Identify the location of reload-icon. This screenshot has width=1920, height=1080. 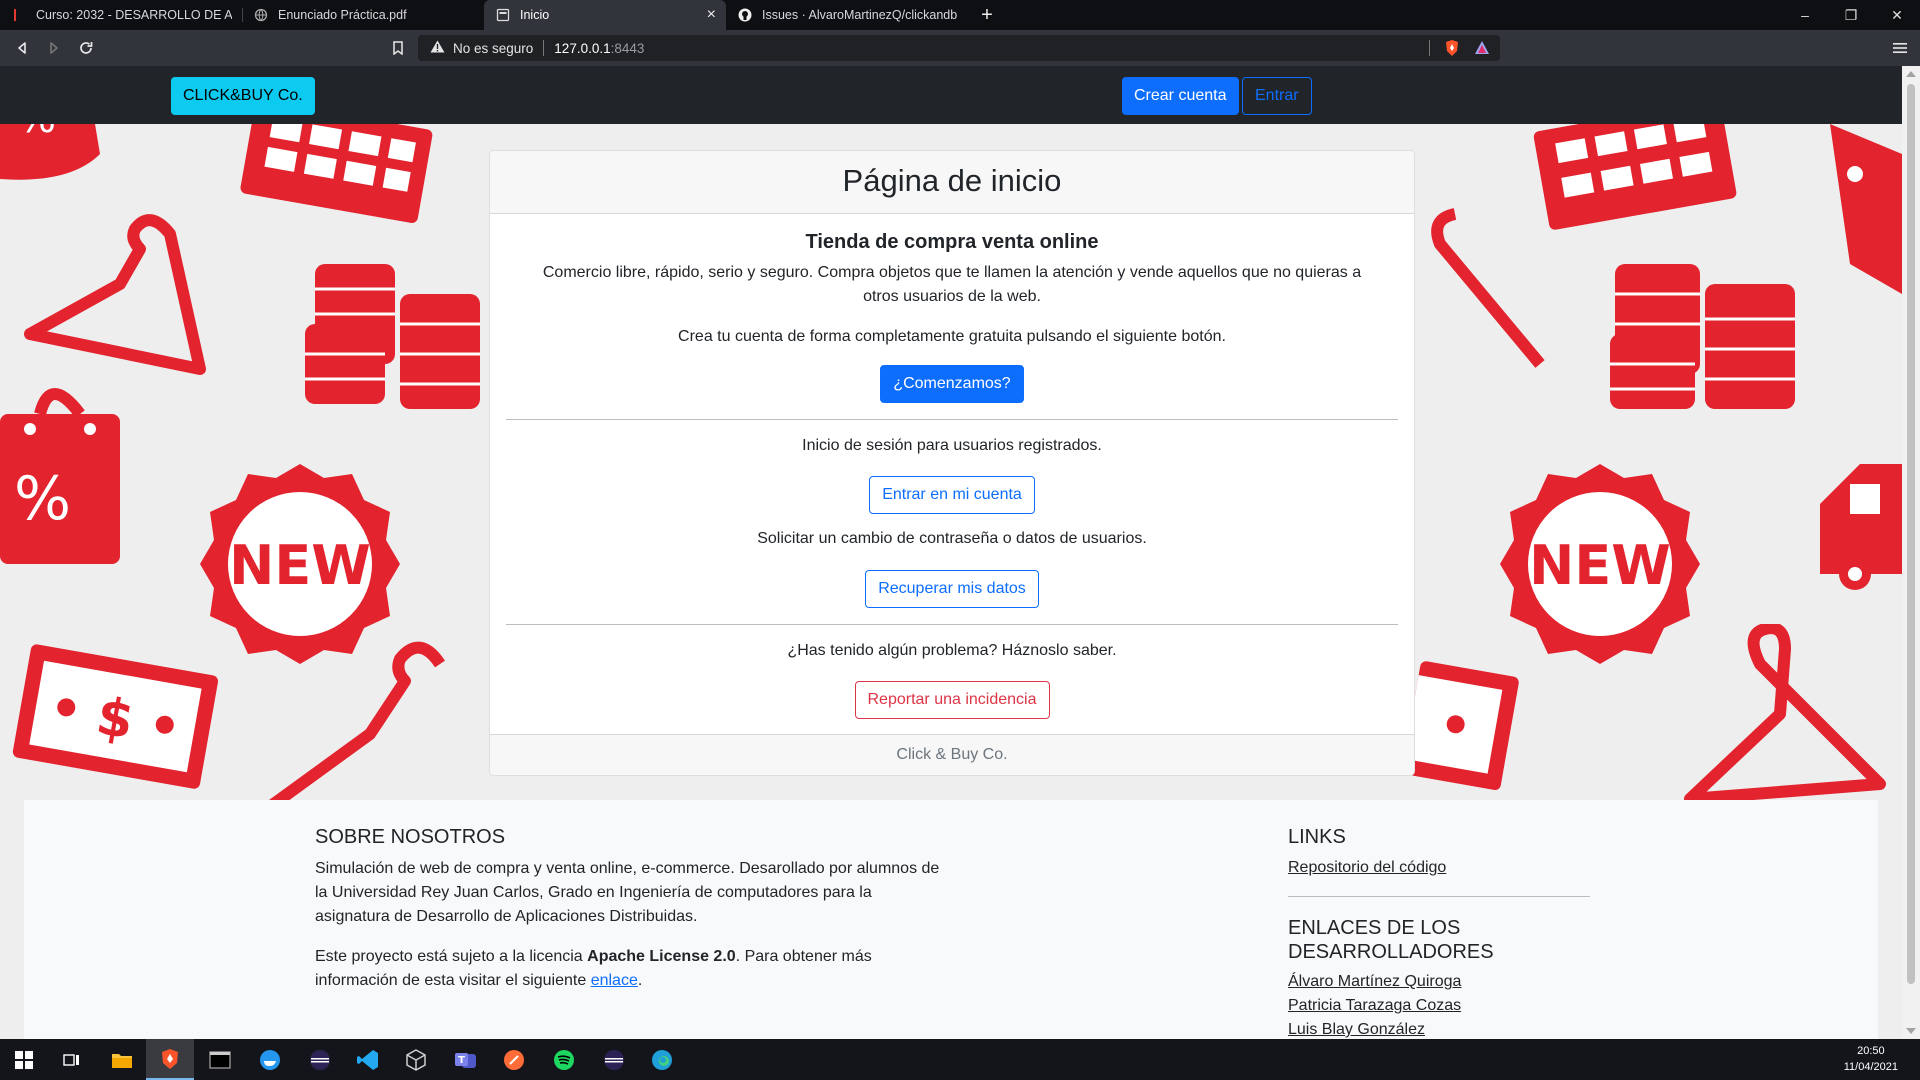
(86, 48).